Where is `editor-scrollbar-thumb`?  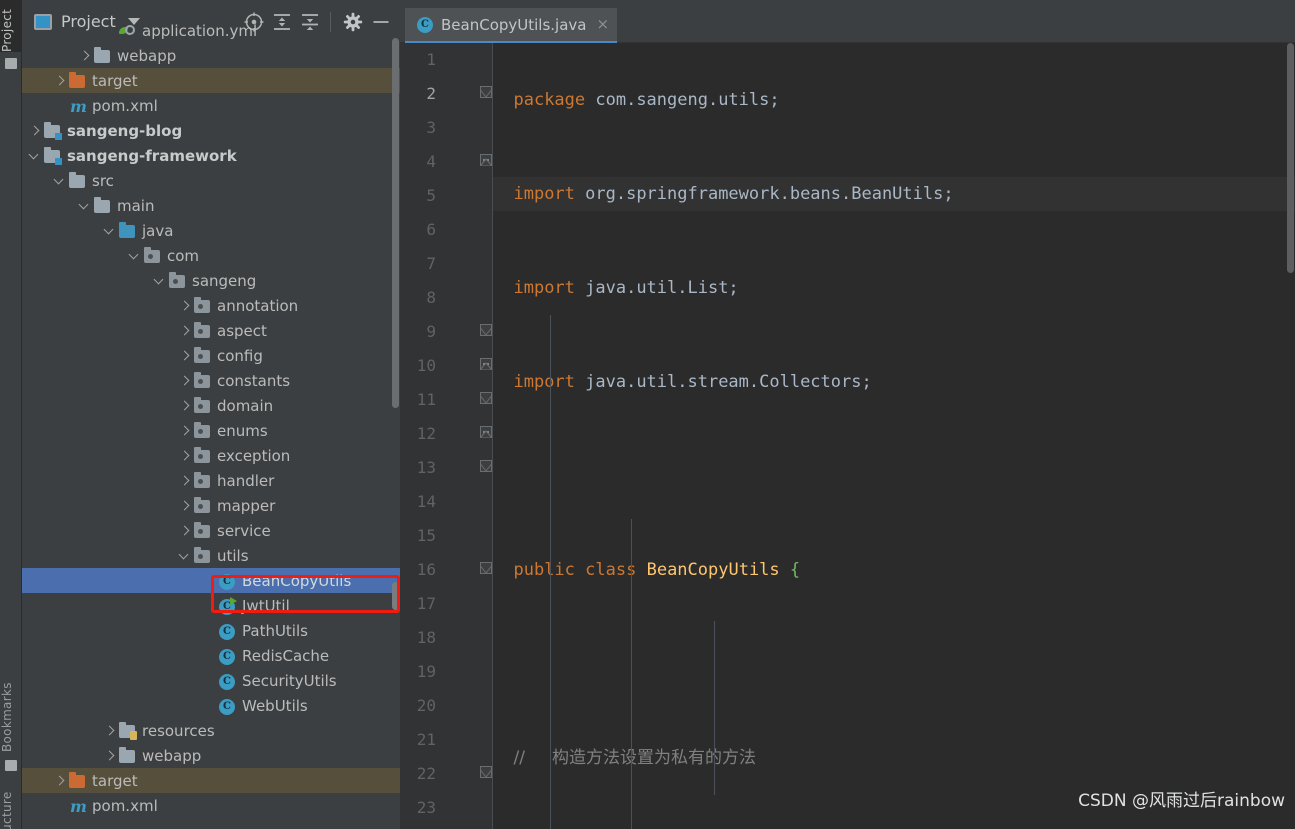
editor-scrollbar-thumb is located at coordinates (1290, 158).